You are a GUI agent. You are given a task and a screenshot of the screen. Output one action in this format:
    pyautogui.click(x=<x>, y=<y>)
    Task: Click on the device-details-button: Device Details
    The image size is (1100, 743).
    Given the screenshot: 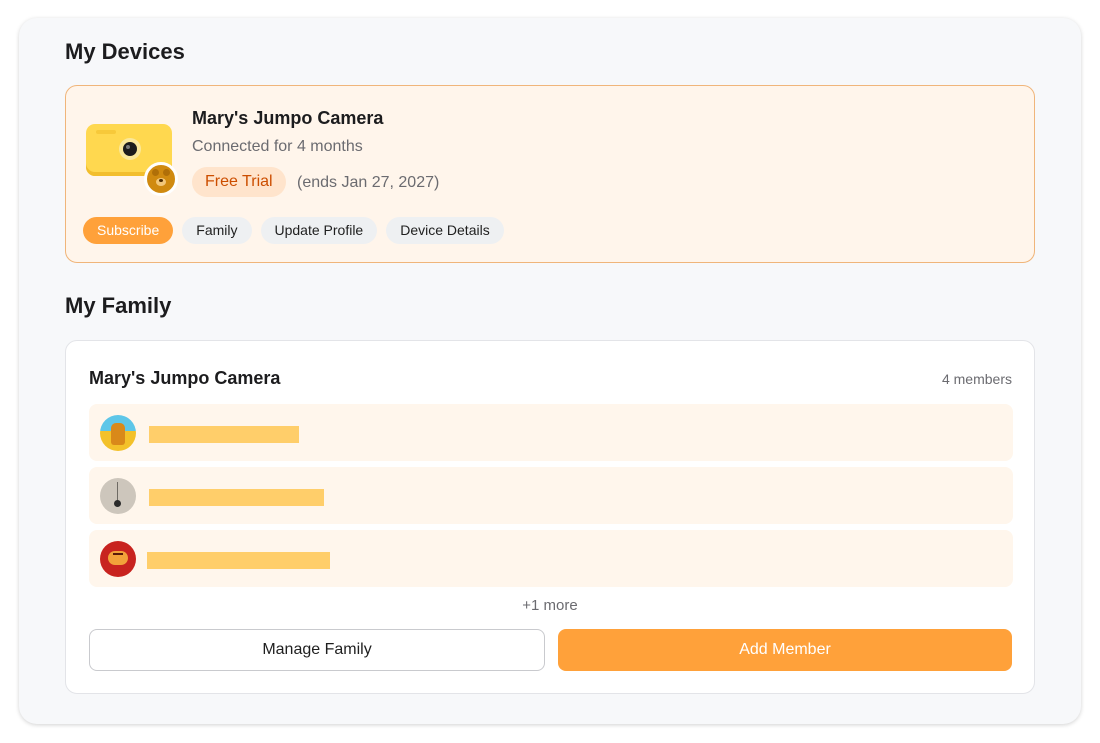 What is the action you would take?
    pyautogui.click(x=445, y=230)
    